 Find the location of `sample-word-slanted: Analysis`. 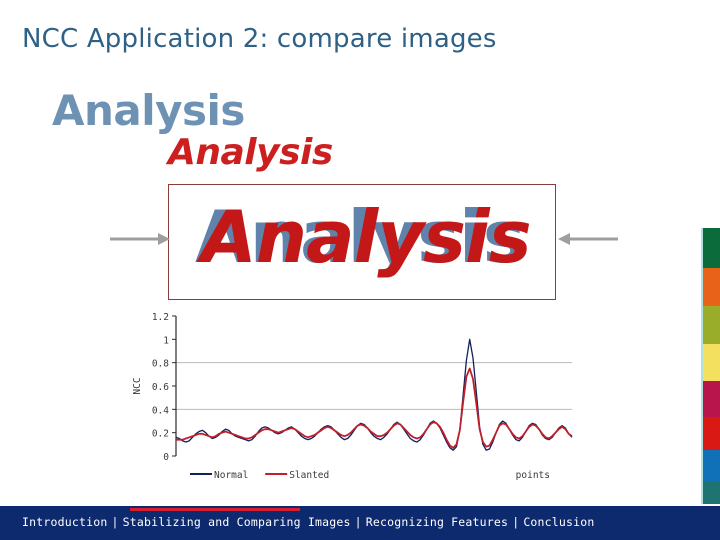

sample-word-slanted: Analysis is located at coordinates (250, 152).